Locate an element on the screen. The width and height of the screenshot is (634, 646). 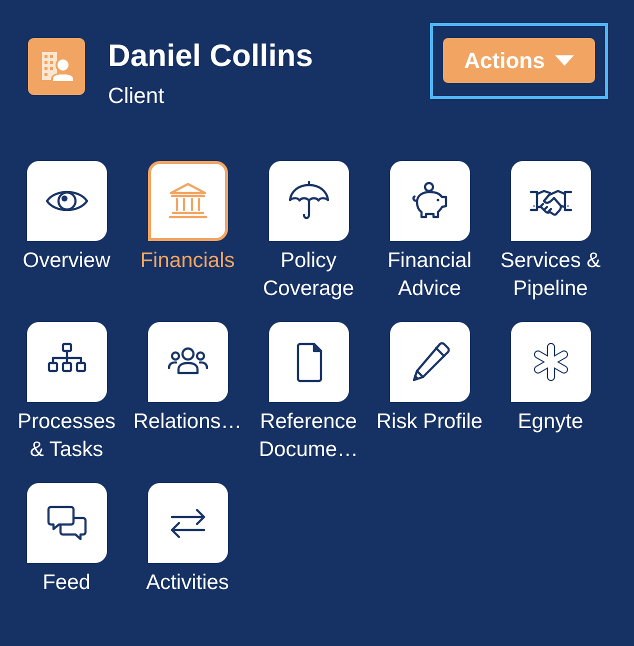
record-name: Daniel Collins is located at coordinates (211, 56).